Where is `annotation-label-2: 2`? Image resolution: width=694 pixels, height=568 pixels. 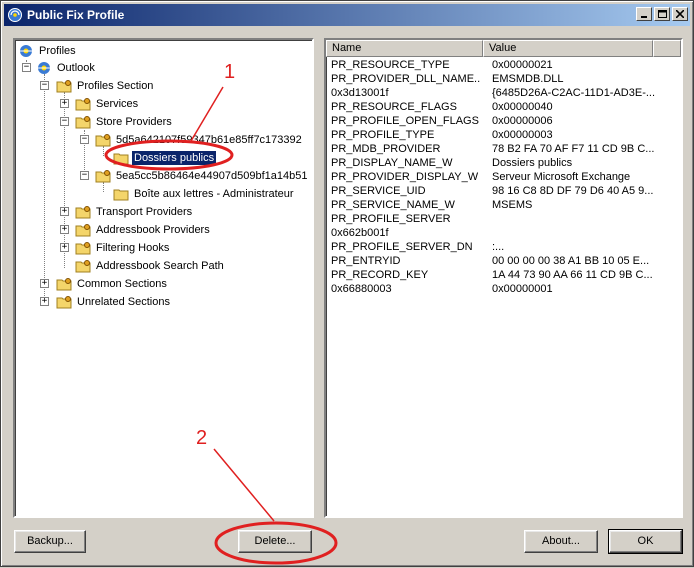 annotation-label-2: 2 is located at coordinates (202, 438).